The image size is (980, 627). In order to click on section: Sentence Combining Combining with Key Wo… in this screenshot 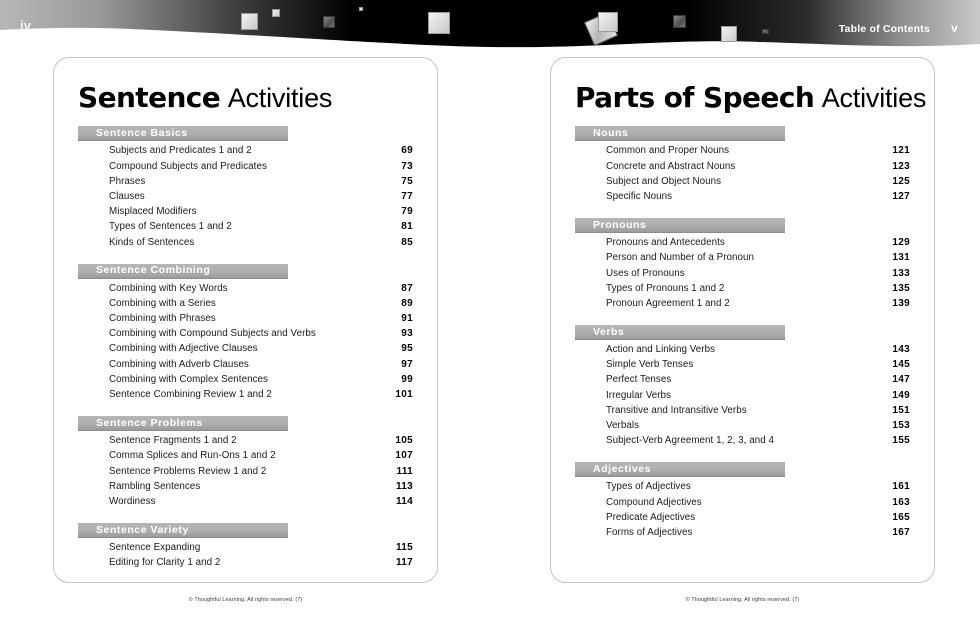, I will do `click(245, 334)`.